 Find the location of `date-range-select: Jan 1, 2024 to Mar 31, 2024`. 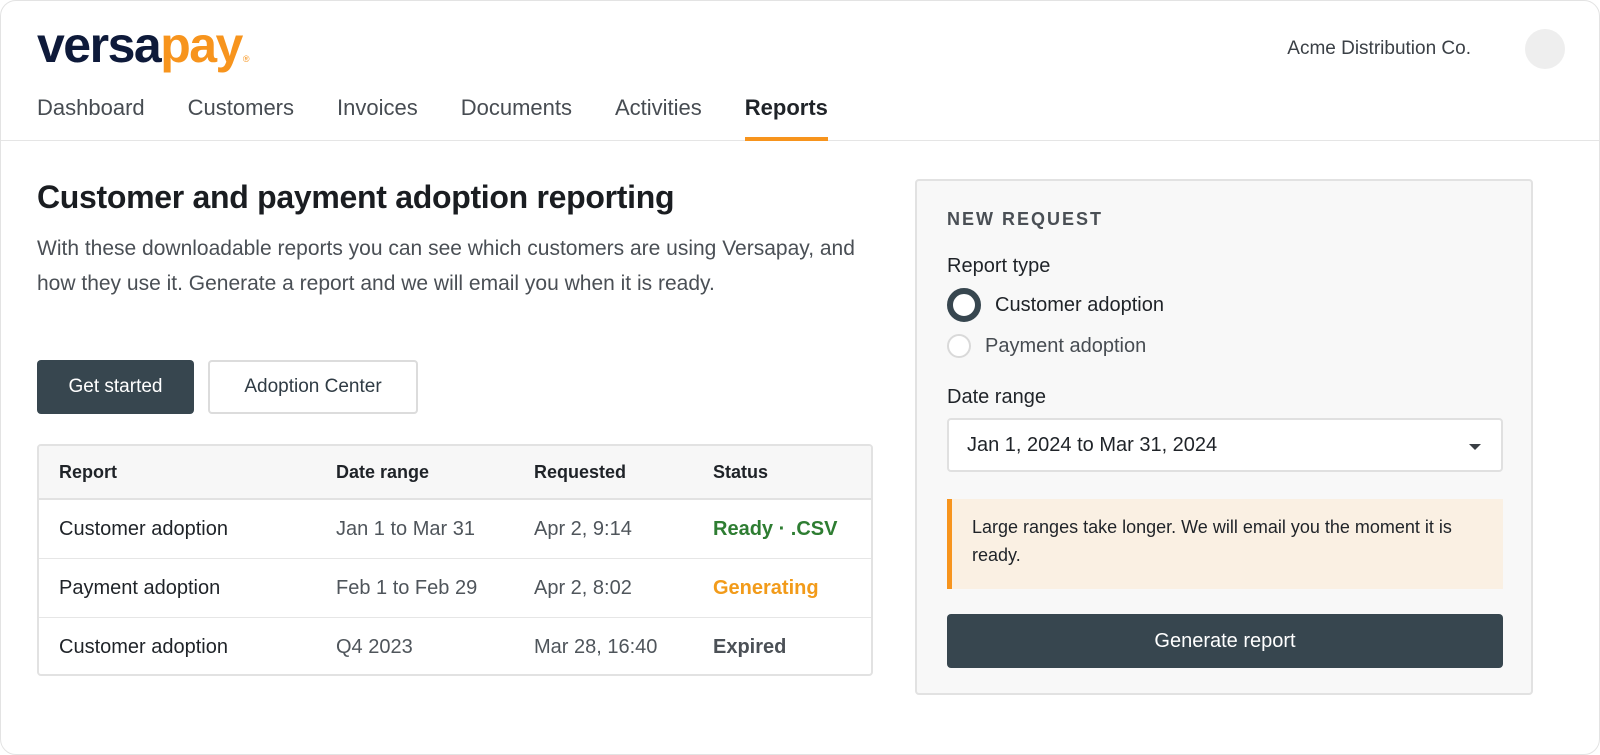

date-range-select: Jan 1, 2024 to Mar 31, 2024 is located at coordinates (1225, 445).